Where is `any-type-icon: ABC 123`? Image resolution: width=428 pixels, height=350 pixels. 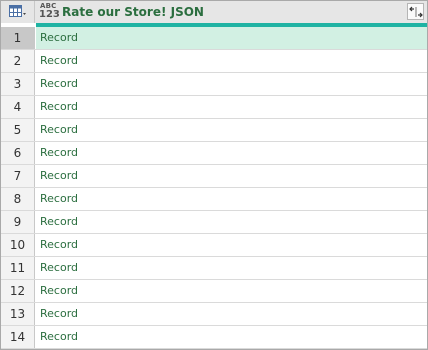
any-type-icon: ABC 123 is located at coordinates (49, 12).